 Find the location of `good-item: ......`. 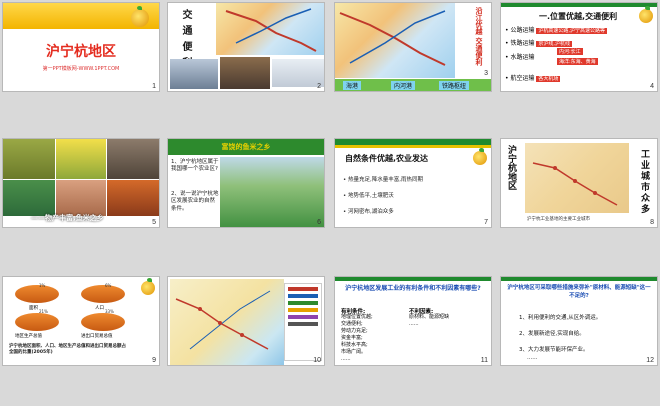

good-item: ...... is located at coordinates (346, 359).